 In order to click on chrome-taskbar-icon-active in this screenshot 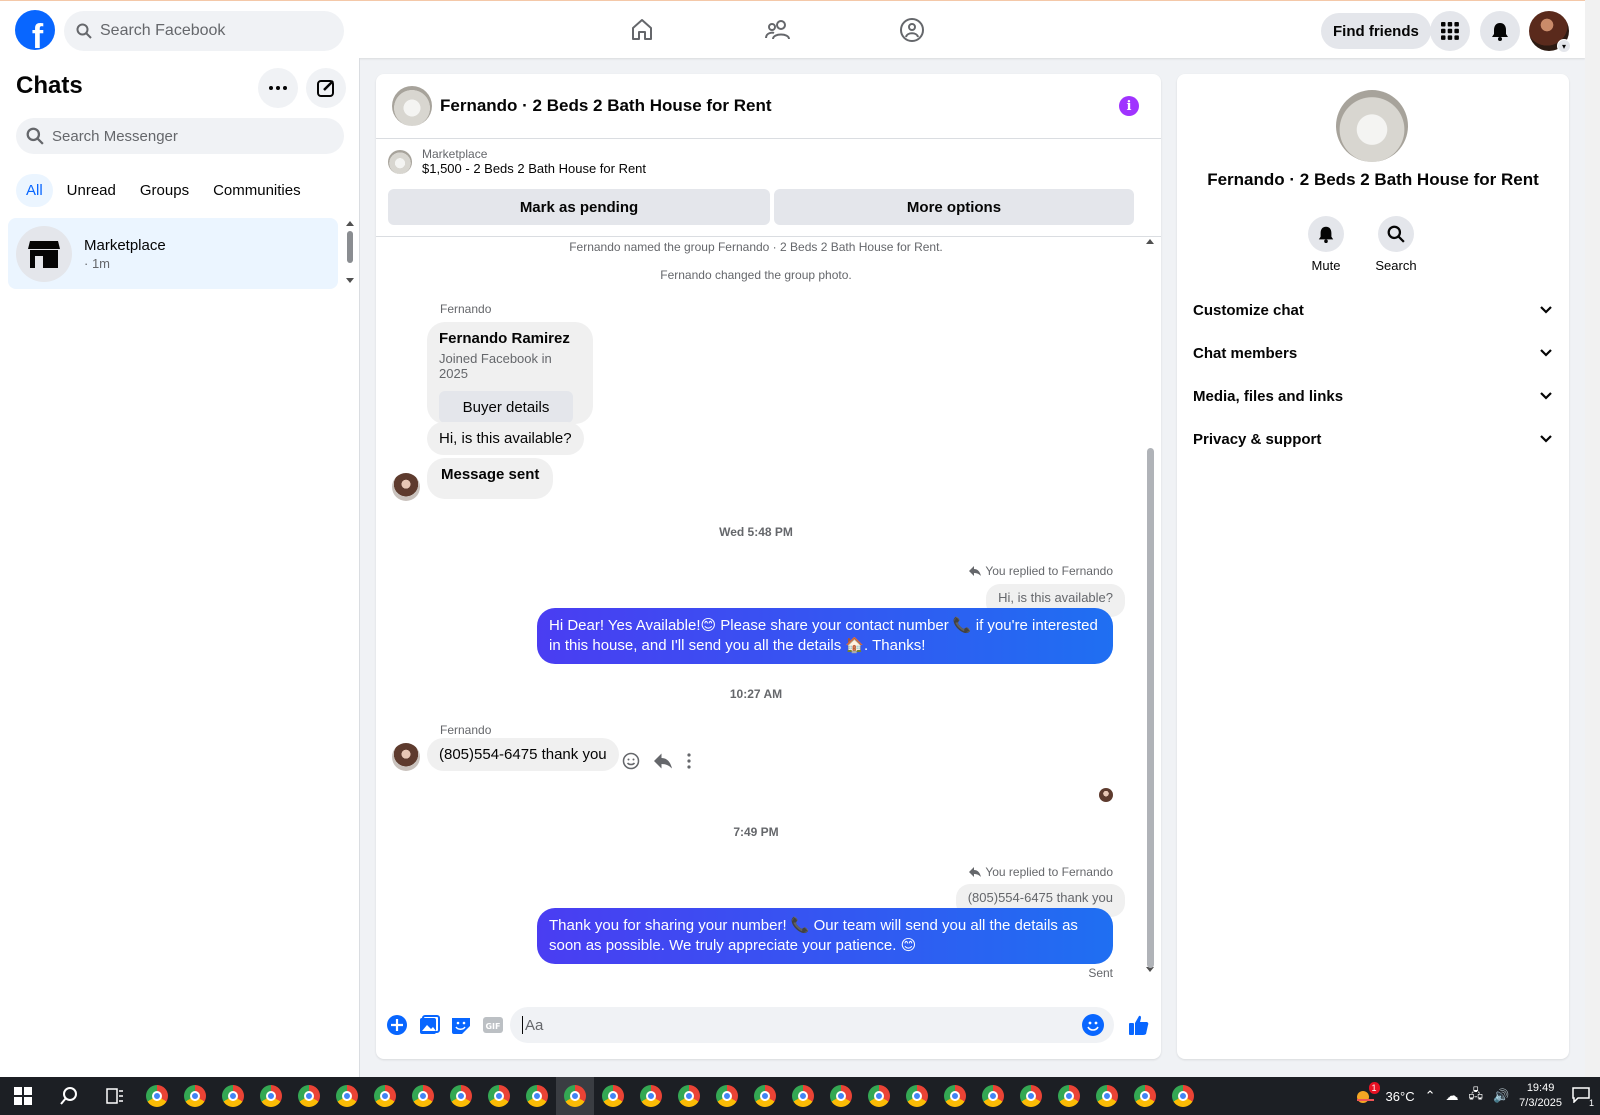, I will do `click(575, 1096)`.